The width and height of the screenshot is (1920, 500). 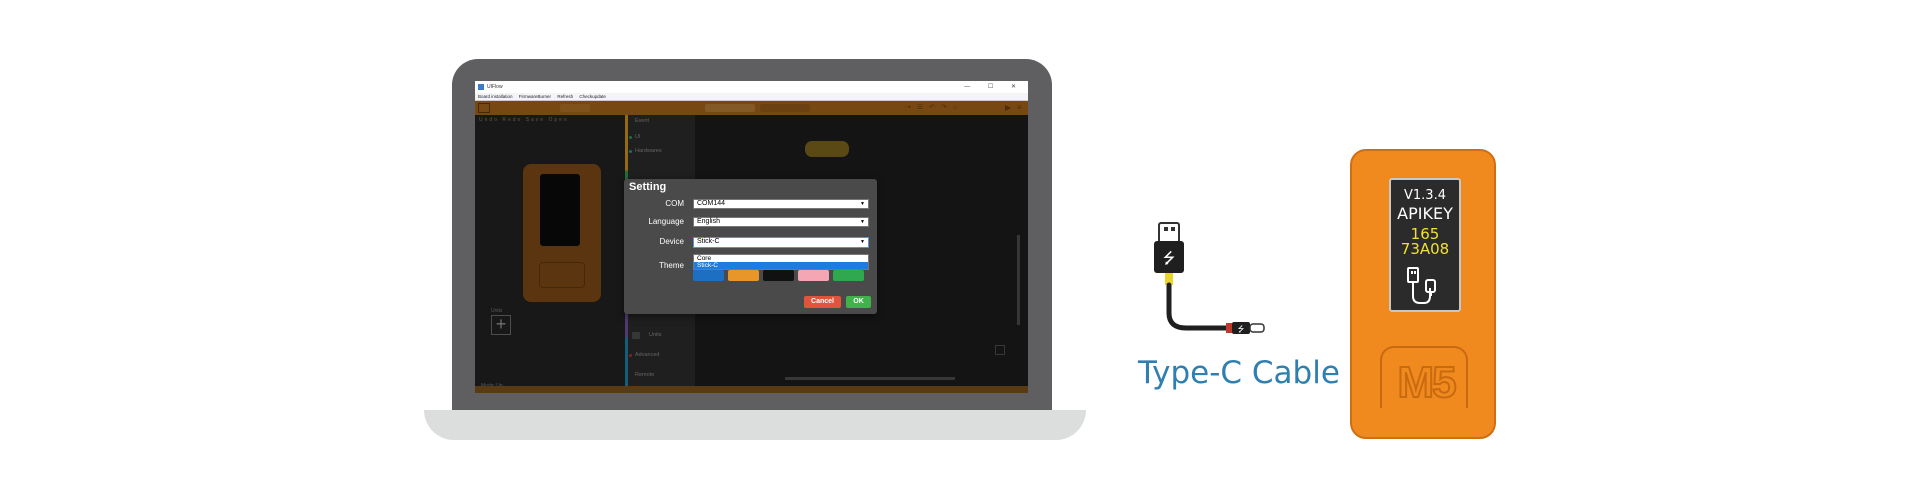 I want to click on usb-cable-illustration: ⭍ ⭍, so click(x=1209, y=278).